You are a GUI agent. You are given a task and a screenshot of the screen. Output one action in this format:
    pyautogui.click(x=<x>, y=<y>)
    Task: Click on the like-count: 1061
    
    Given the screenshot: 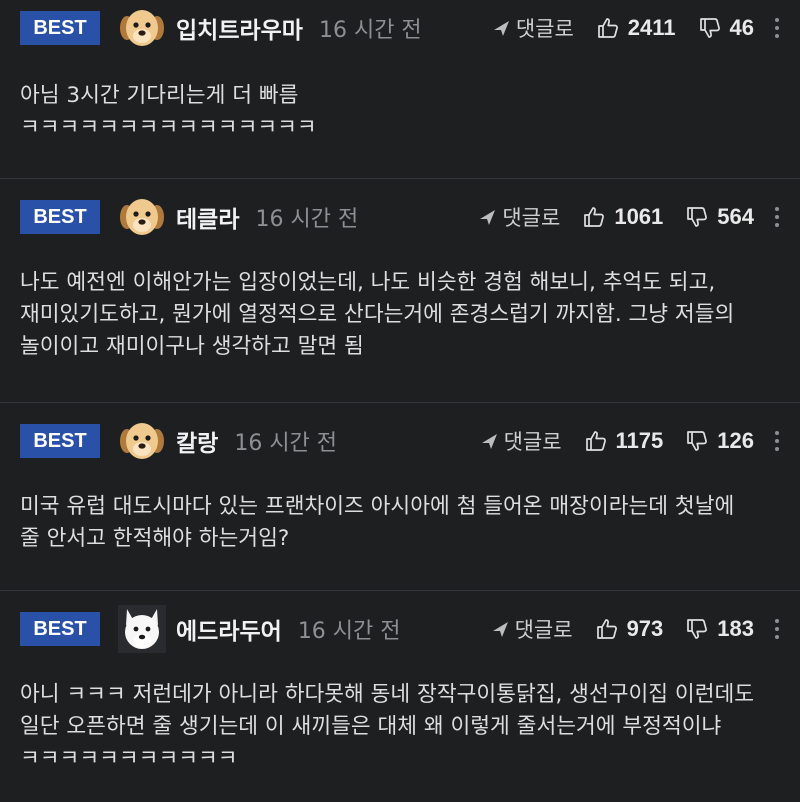 What is the action you would take?
    pyautogui.click(x=639, y=216)
    